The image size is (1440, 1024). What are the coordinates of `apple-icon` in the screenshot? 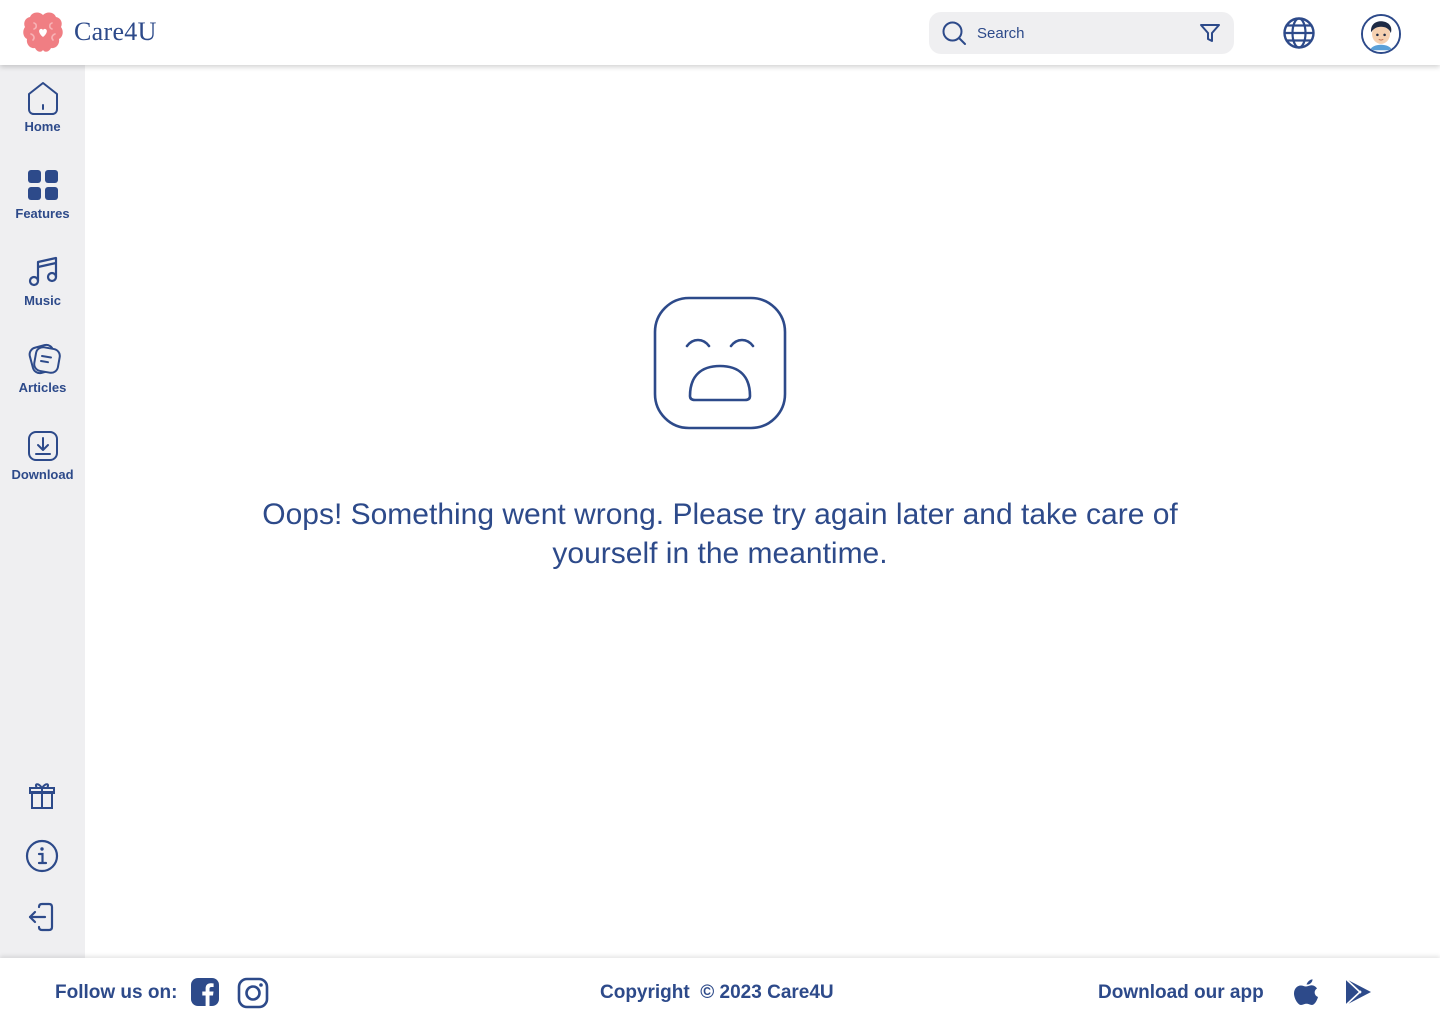 It's located at (1306, 992).